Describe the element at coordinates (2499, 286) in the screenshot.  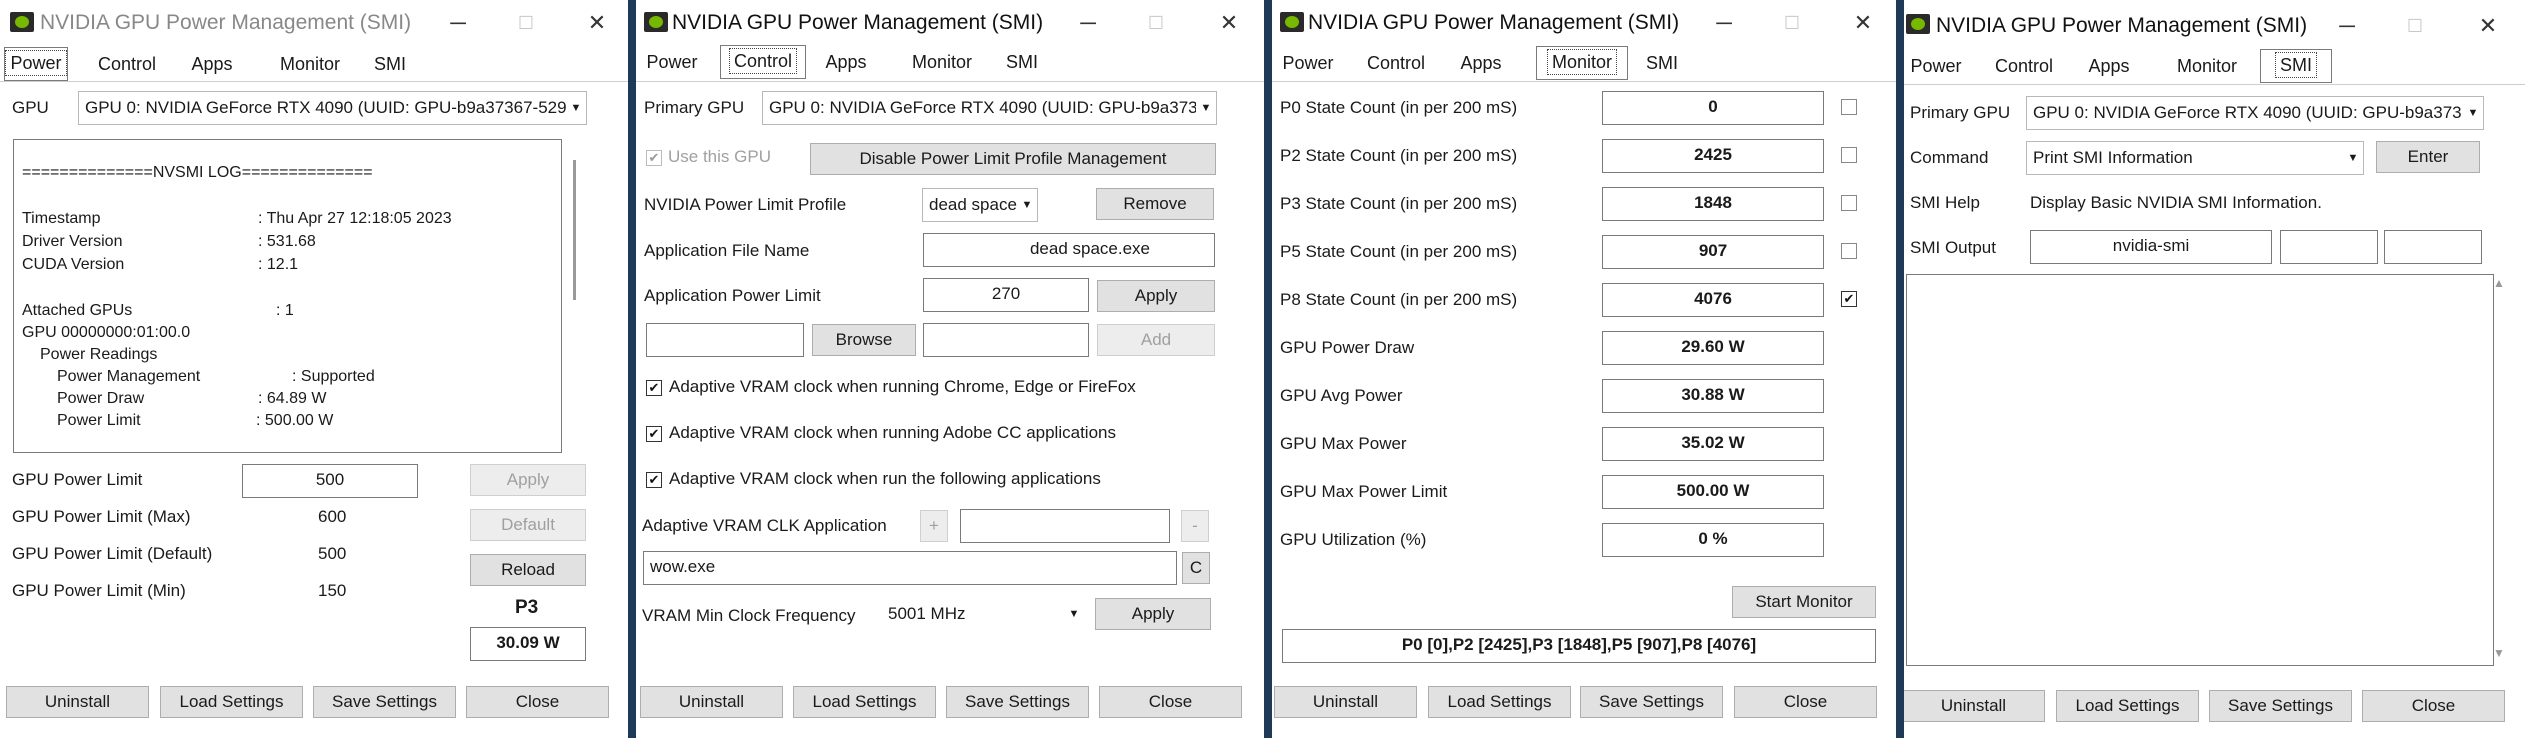
I see `scroll-up-icon: ▲` at that location.